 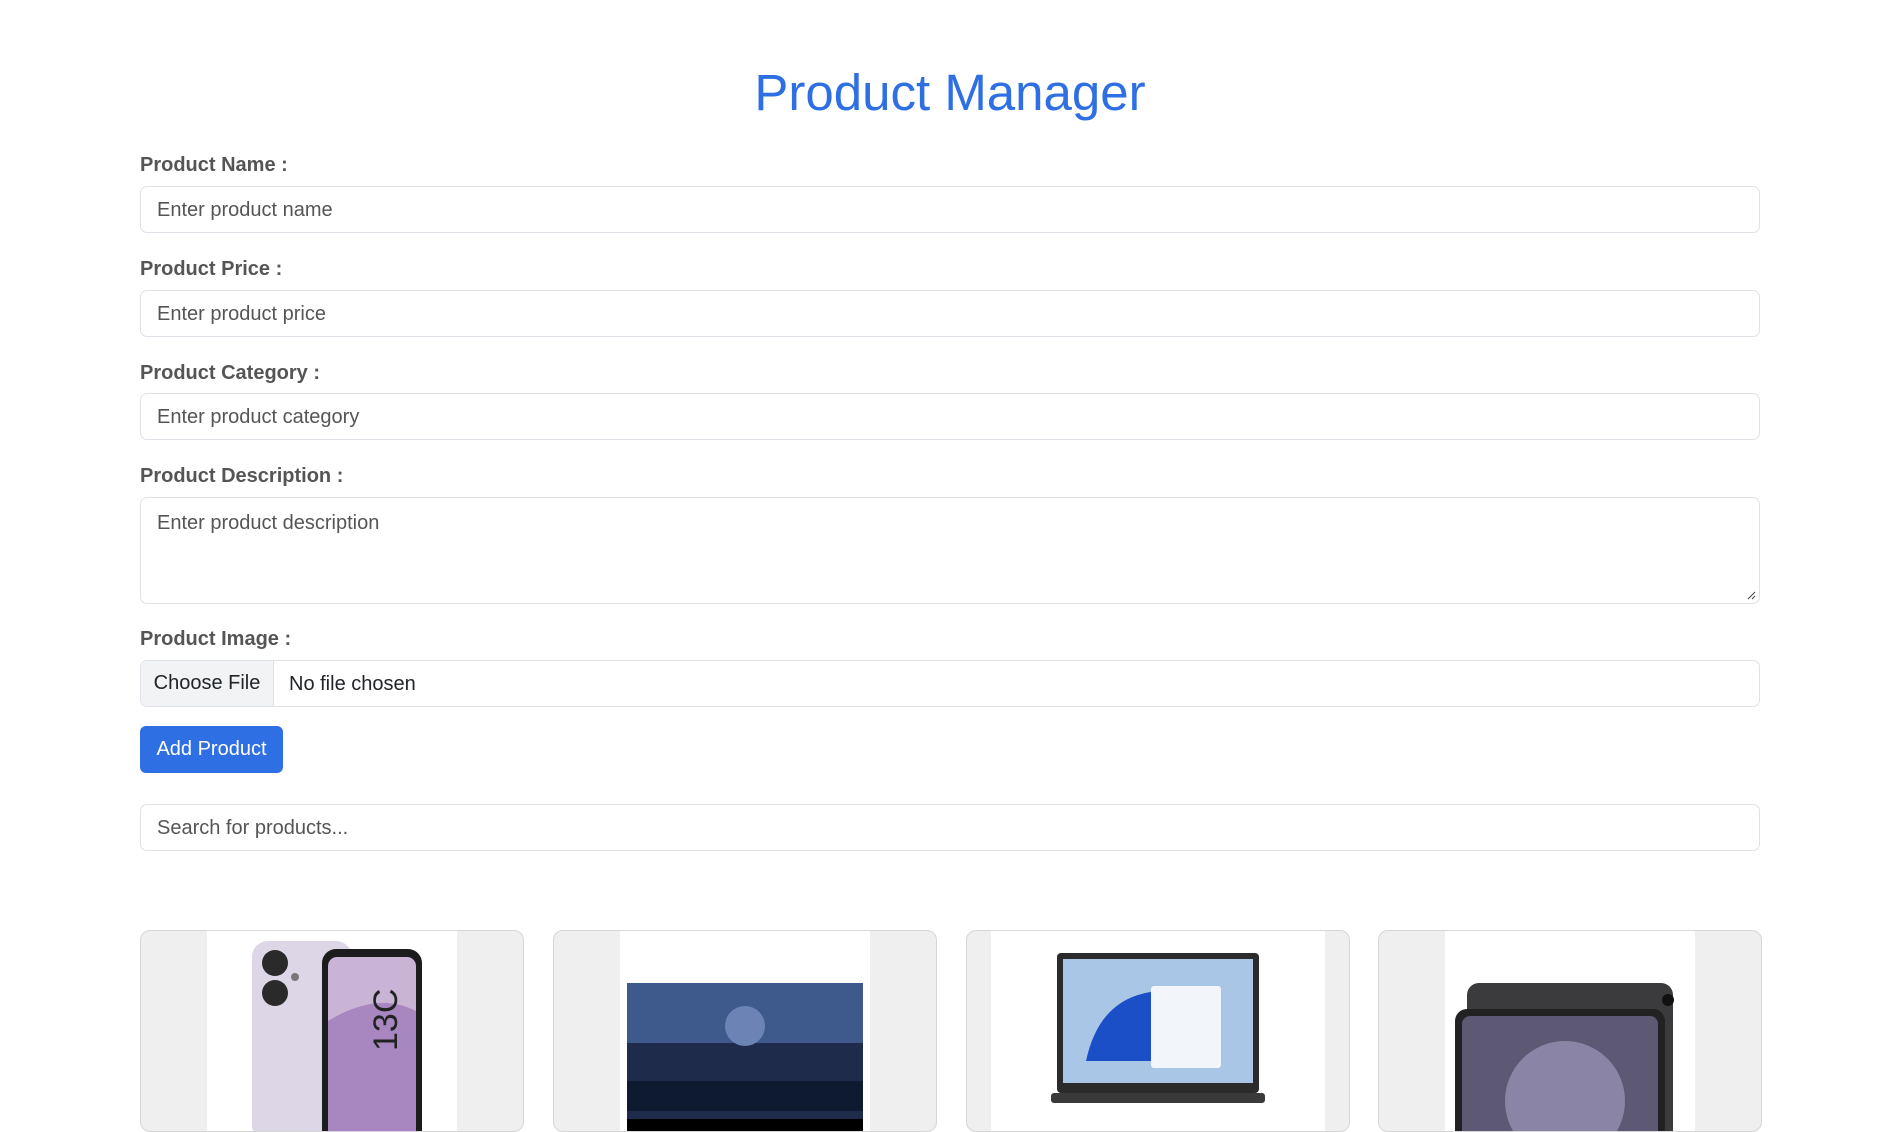 I want to click on svg-text: 13C, so click(x=386, y=1020).